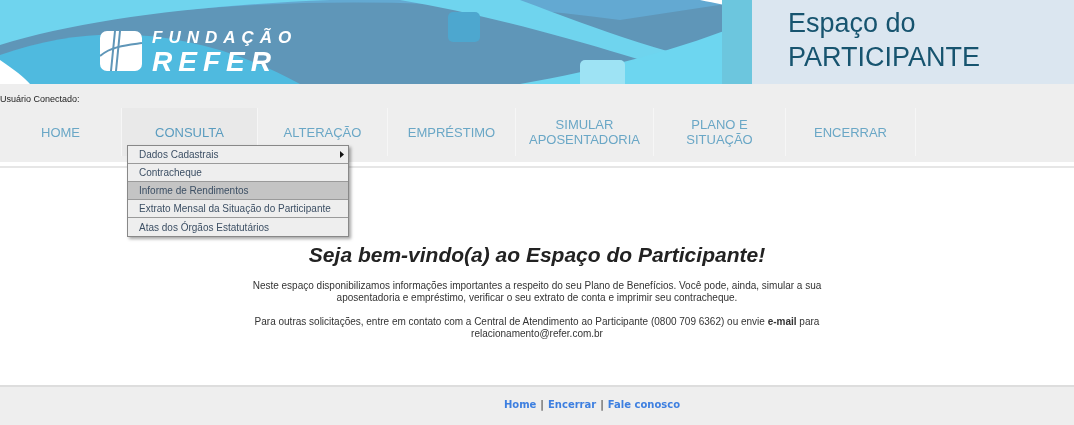  Describe the element at coordinates (537, 291) in the screenshot. I see `welcome-paragraph: Neste espaço disponibilizamos informações importantes a respeito do seu Plano de Benefícios. Você pode, ainda, simular a sua aposentadoria e empréstimo, verificar o seu extrato de conta e imprimir seu contracheque.` at that location.